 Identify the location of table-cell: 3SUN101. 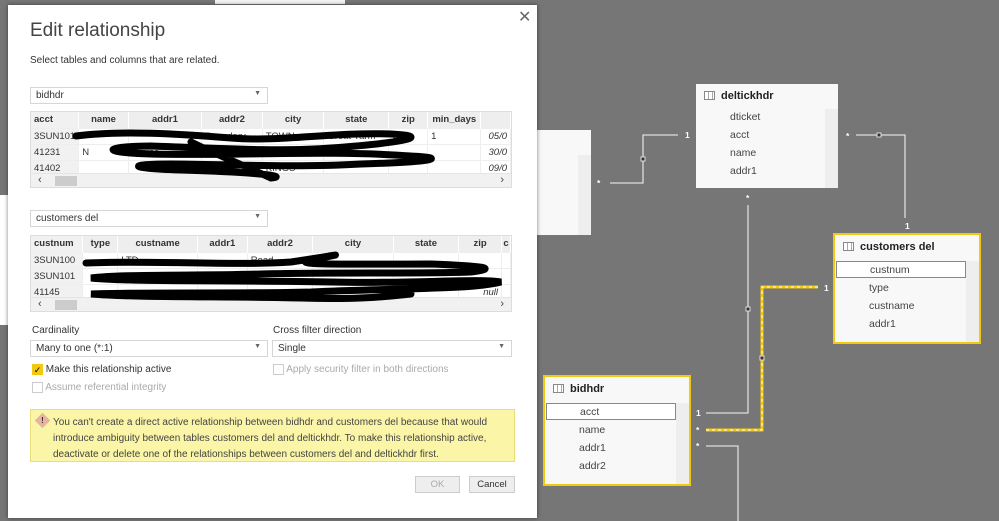
(57, 275).